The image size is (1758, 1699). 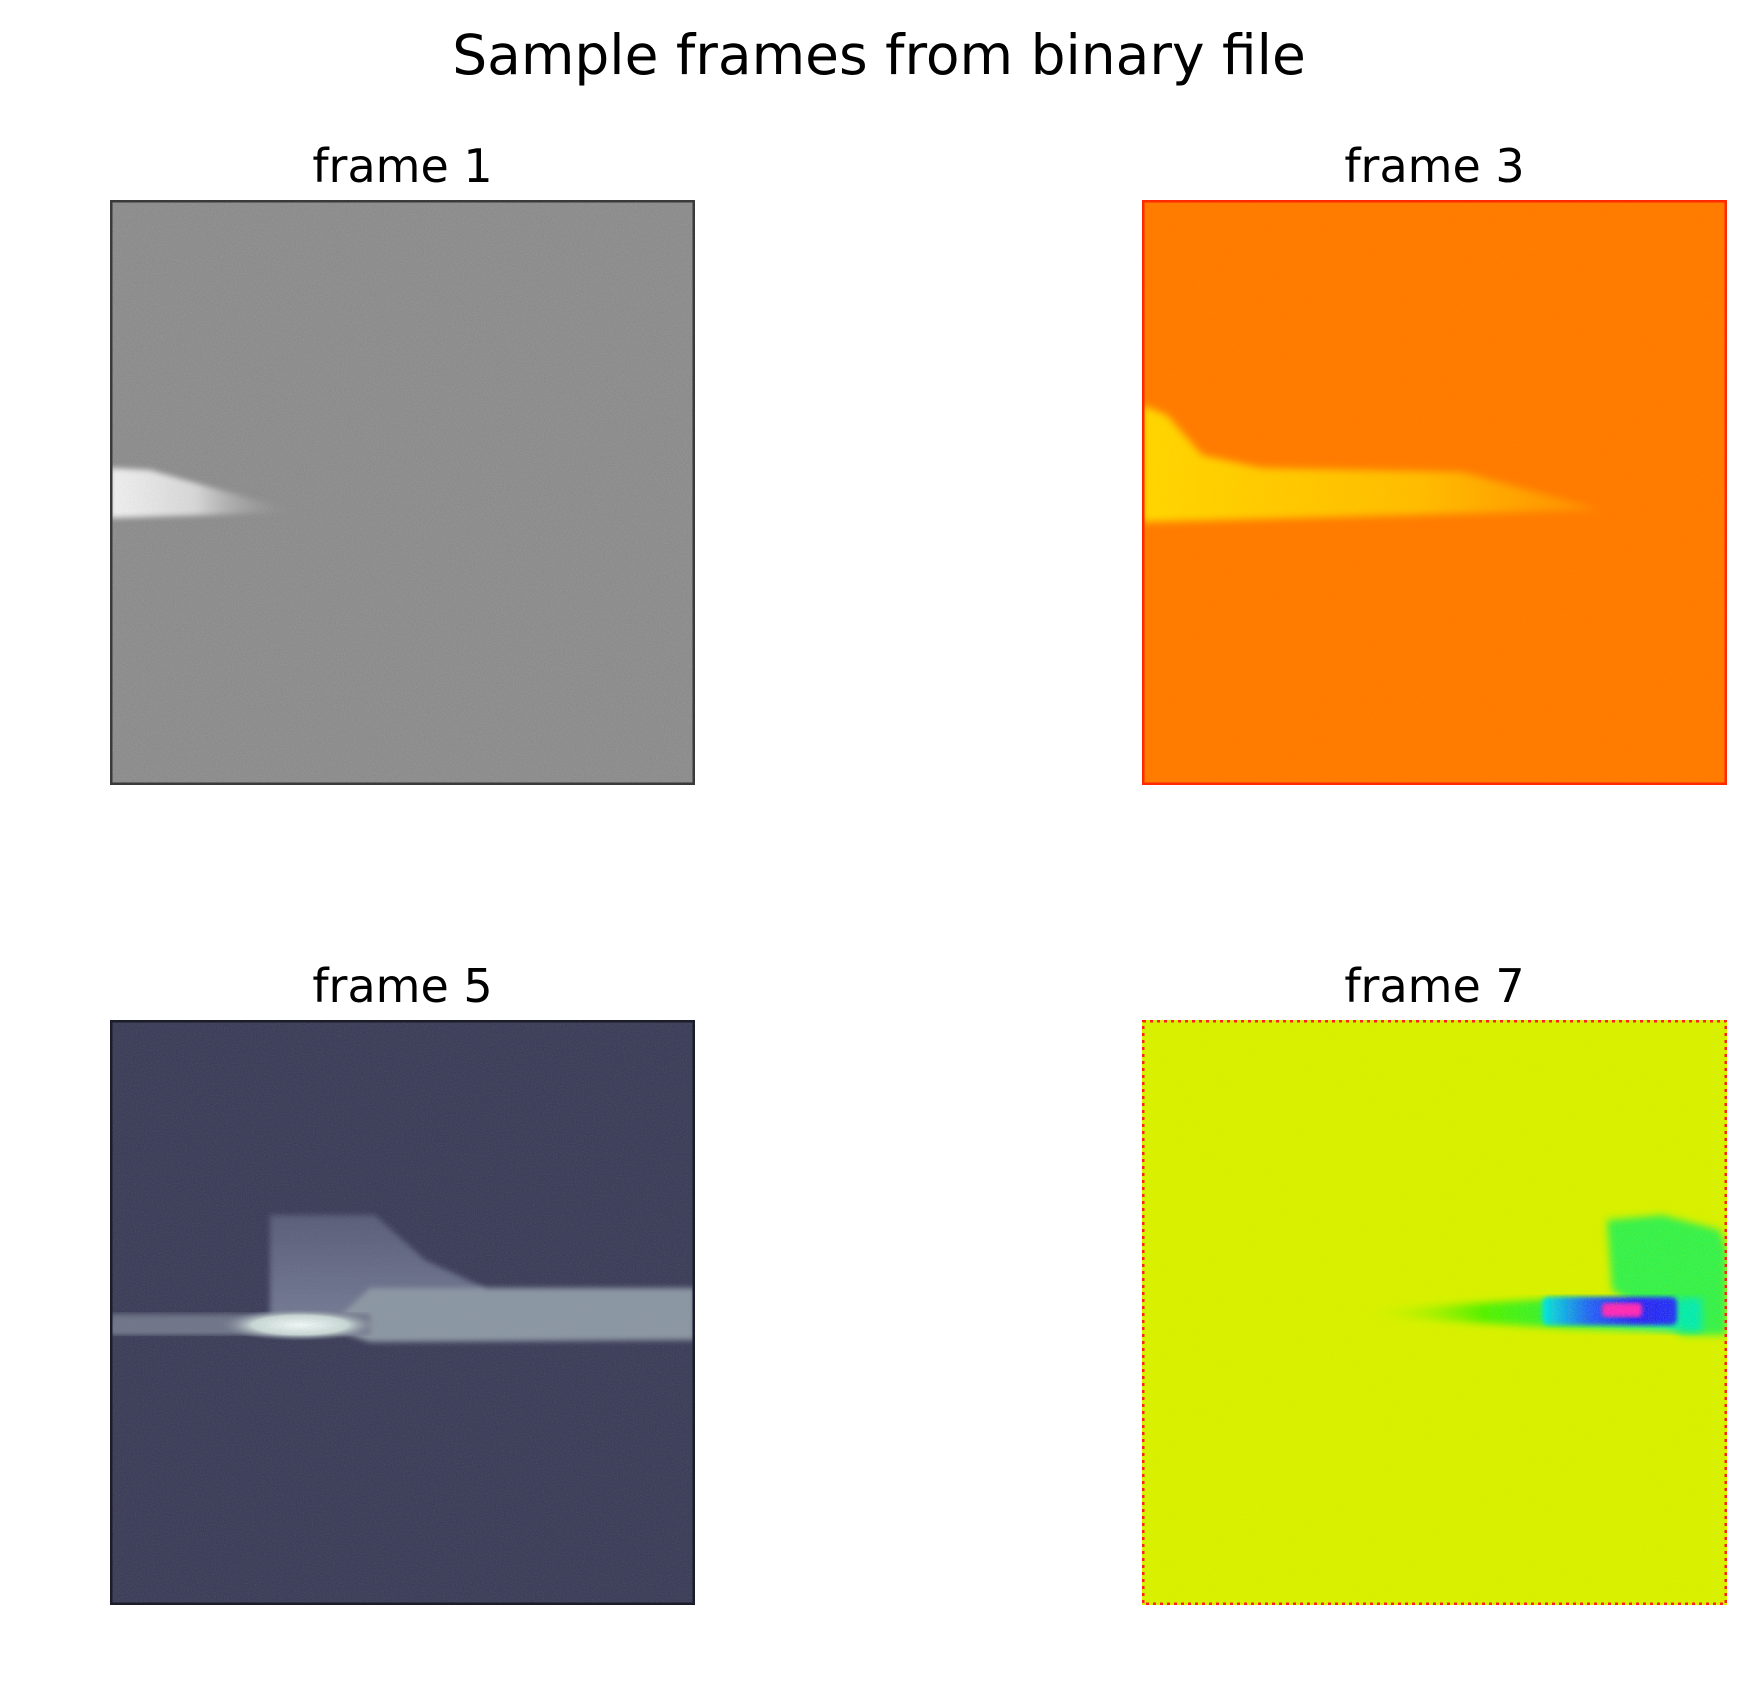 What do you see at coordinates (1434, 492) in the screenshot?
I see `frame-3-image` at bounding box center [1434, 492].